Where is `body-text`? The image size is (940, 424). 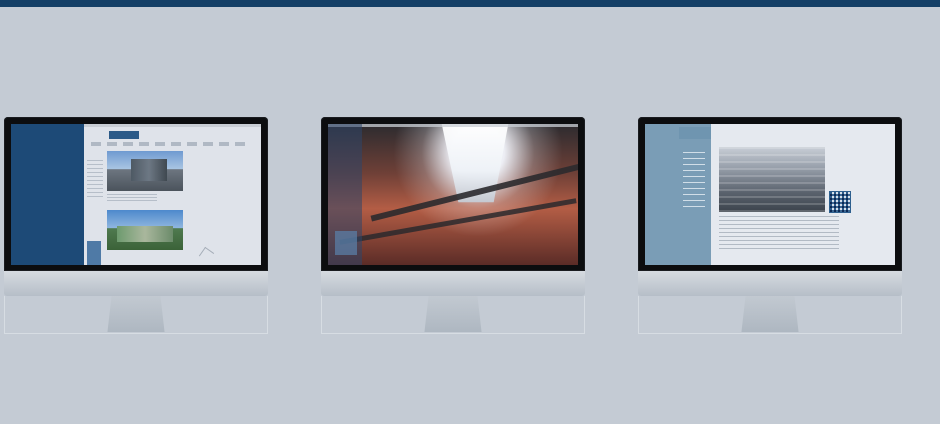 body-text is located at coordinates (779, 234).